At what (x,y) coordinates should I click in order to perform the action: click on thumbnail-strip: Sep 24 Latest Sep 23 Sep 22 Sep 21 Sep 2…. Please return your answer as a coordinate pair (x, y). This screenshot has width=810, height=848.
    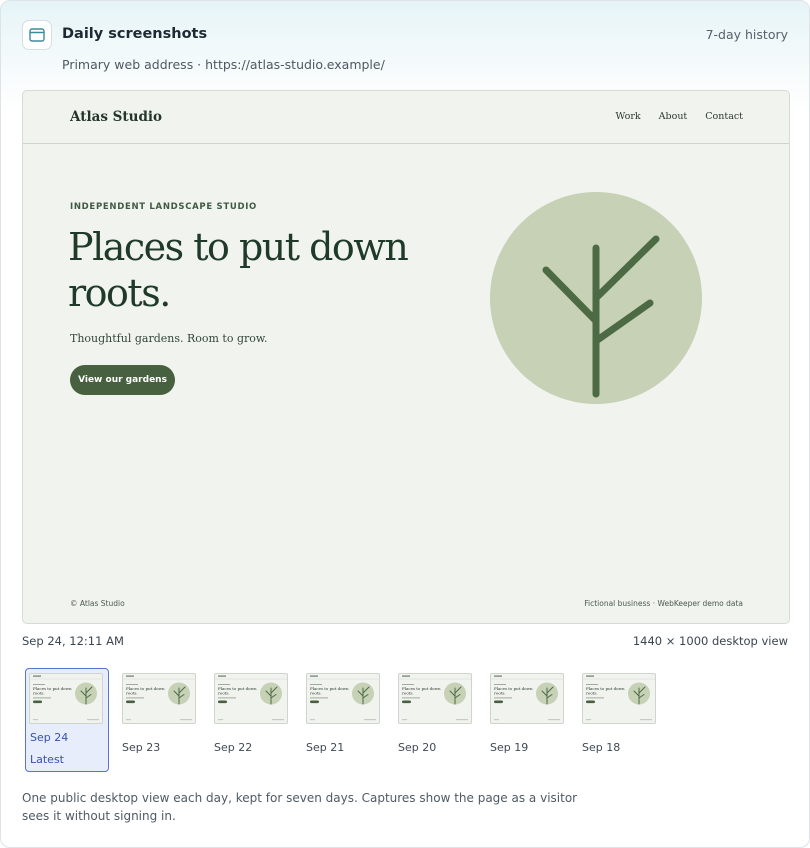
    Looking at the image, I should click on (372, 721).